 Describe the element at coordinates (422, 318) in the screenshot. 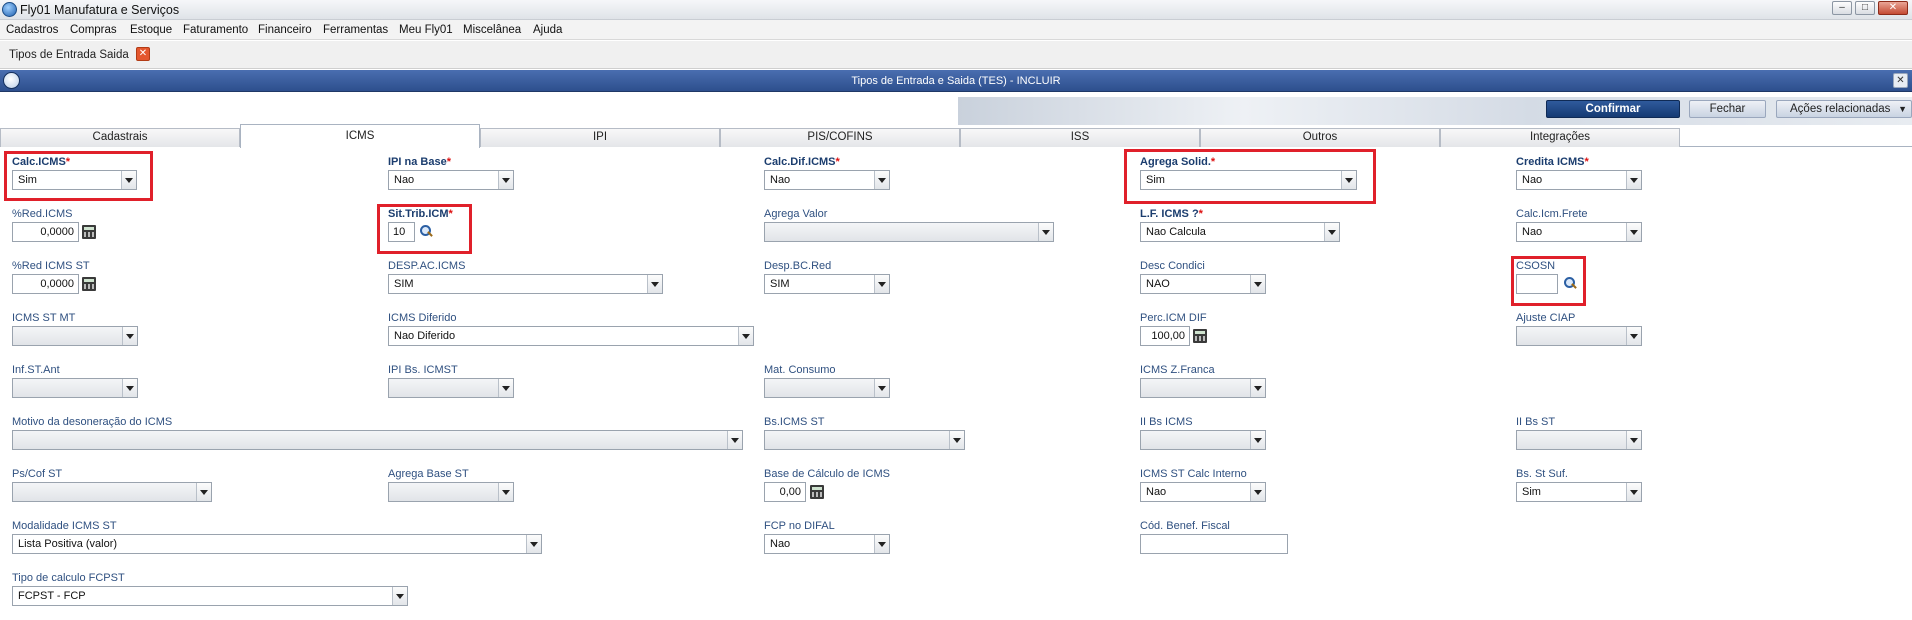

I see `icms-diferido-label: ICMS Diferido` at that location.